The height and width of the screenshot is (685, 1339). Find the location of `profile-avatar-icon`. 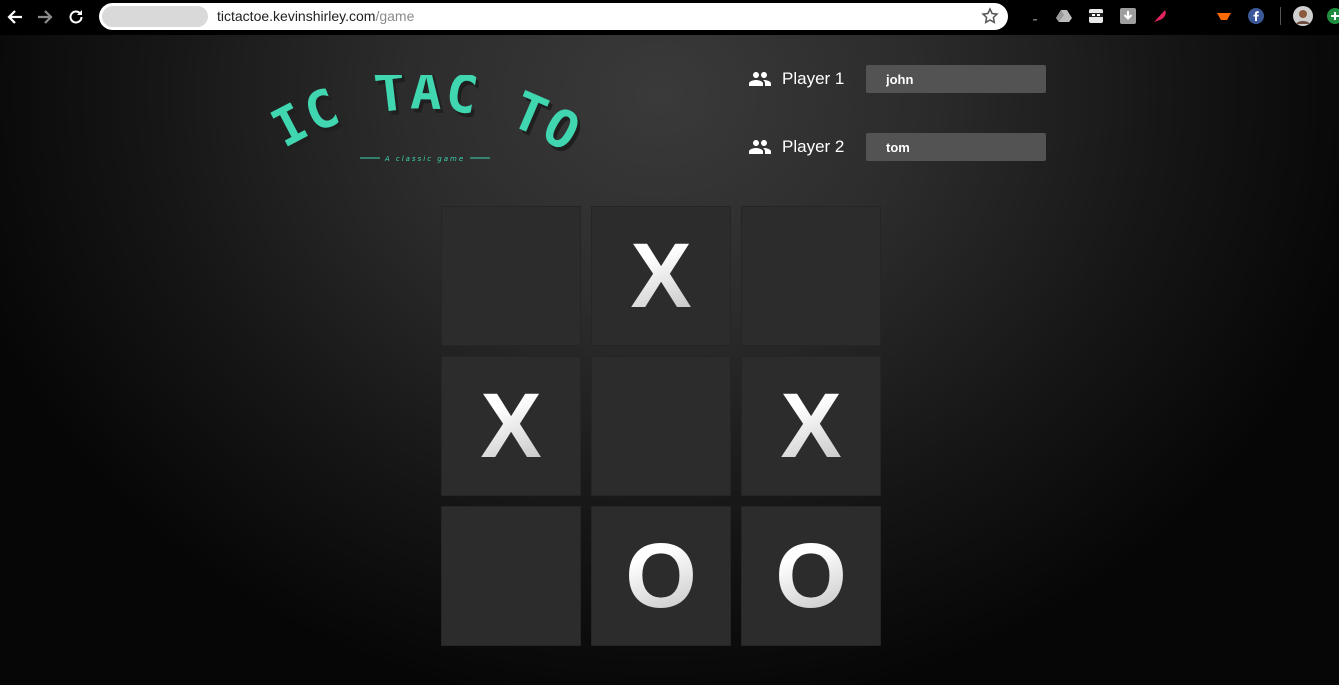

profile-avatar-icon is located at coordinates (1303, 16).